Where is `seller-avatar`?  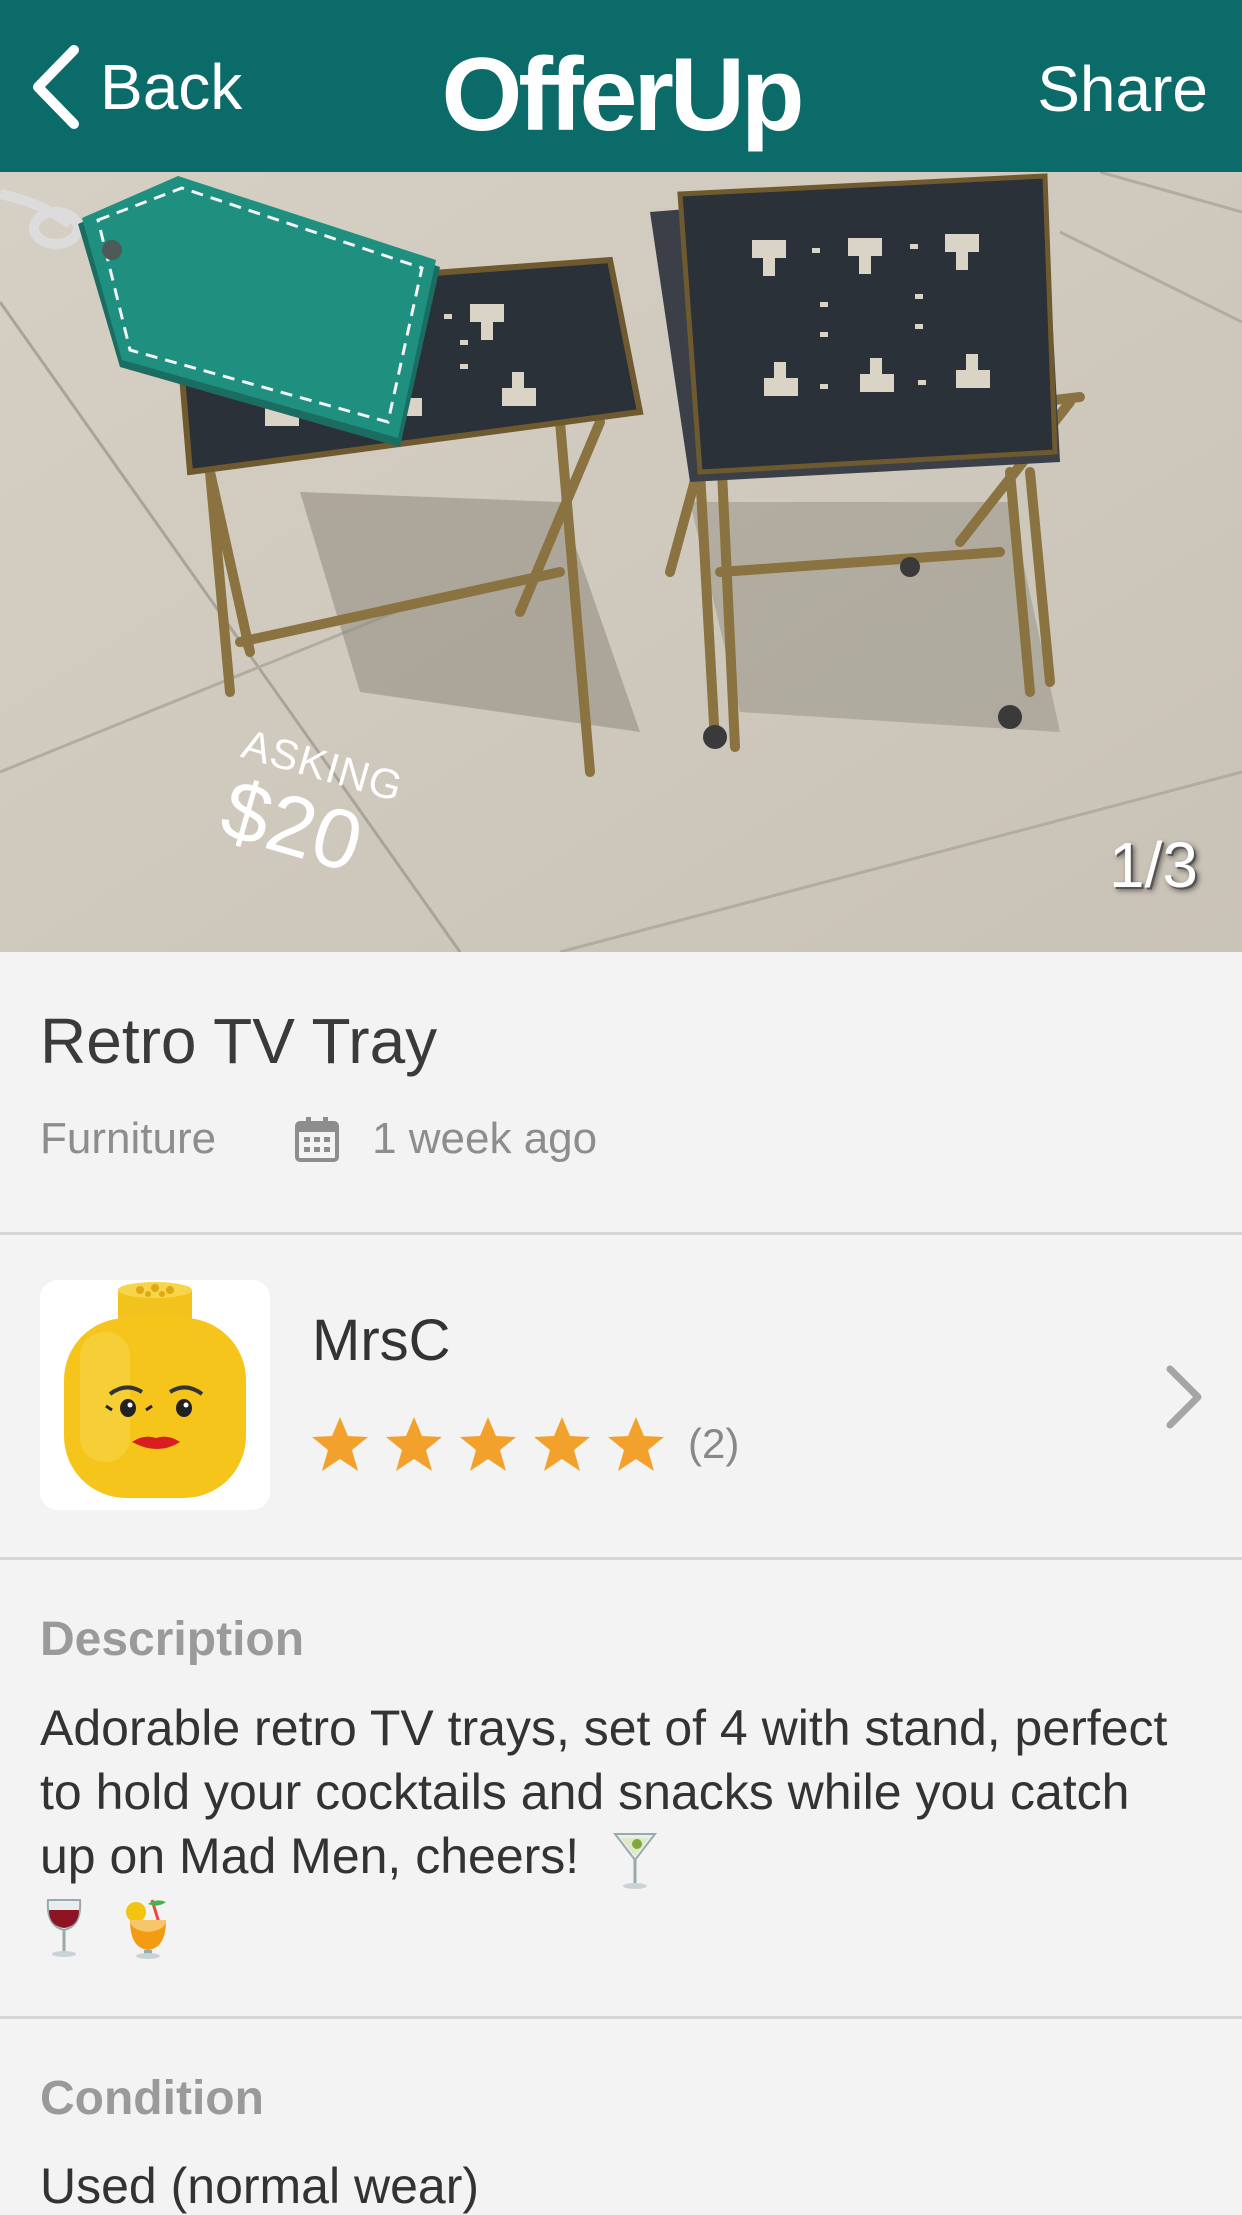 seller-avatar is located at coordinates (155, 1395).